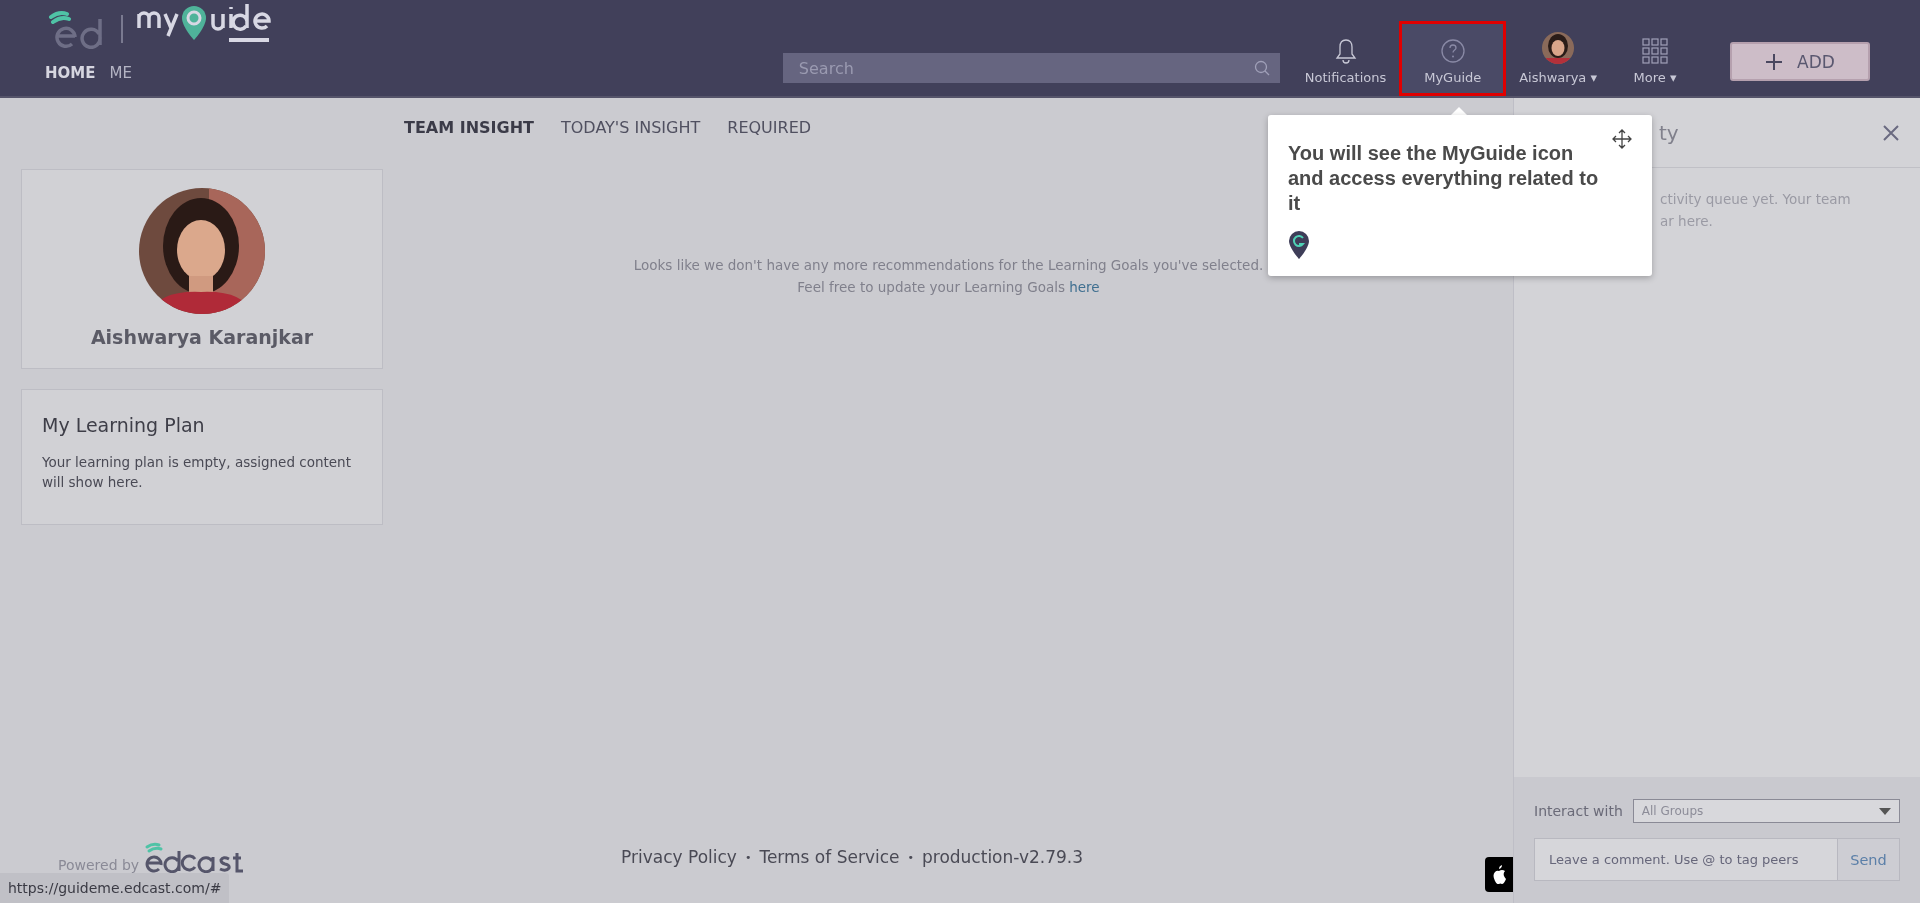  What do you see at coordinates (1299, 245) in the screenshot?
I see `myguide-pin-icon` at bounding box center [1299, 245].